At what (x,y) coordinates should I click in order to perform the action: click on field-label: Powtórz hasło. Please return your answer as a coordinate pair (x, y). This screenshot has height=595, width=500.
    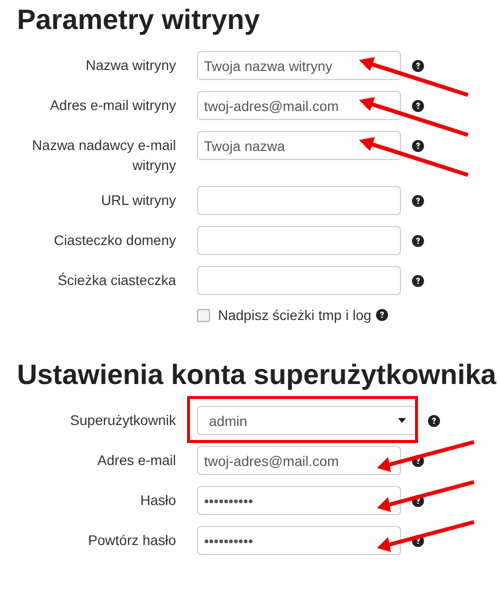
    Looking at the image, I should click on (131, 540).